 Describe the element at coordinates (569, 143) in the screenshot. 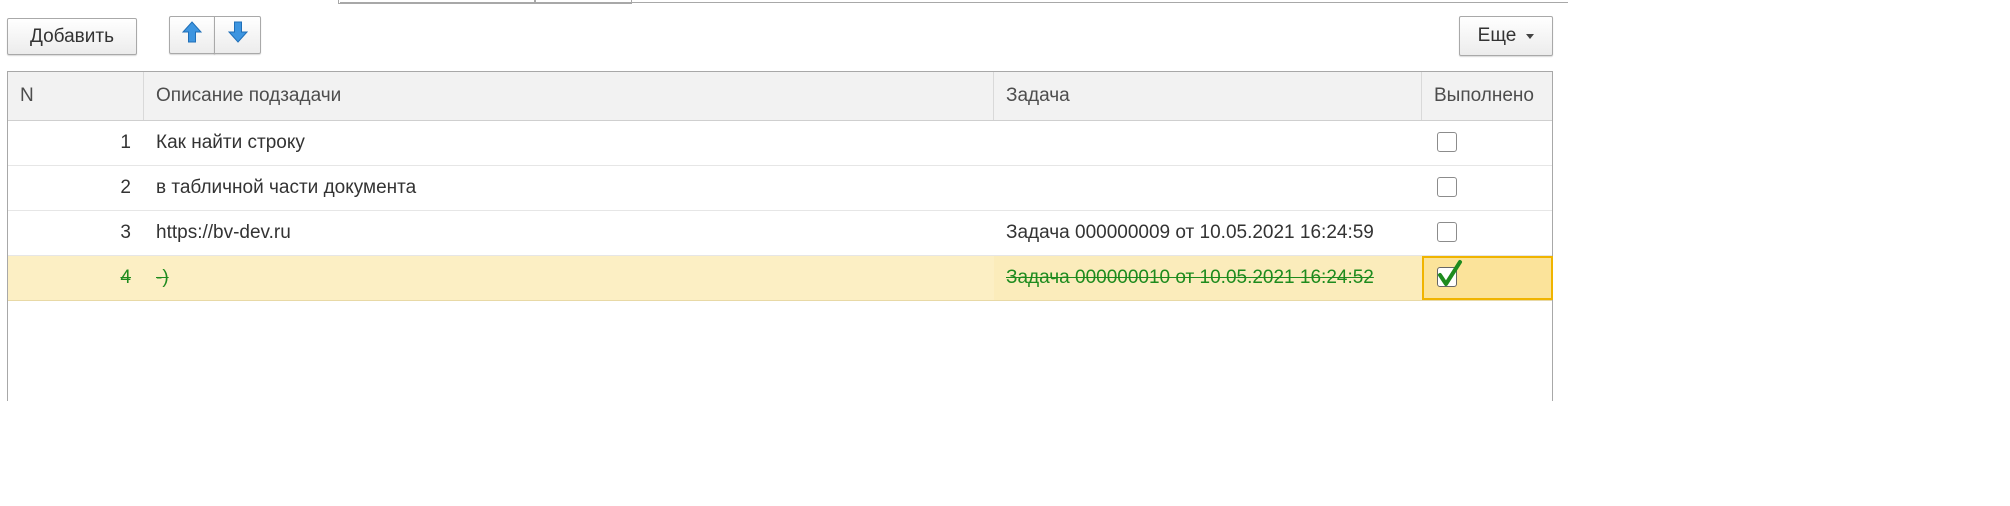

I see `row-description: Как найти строку` at that location.